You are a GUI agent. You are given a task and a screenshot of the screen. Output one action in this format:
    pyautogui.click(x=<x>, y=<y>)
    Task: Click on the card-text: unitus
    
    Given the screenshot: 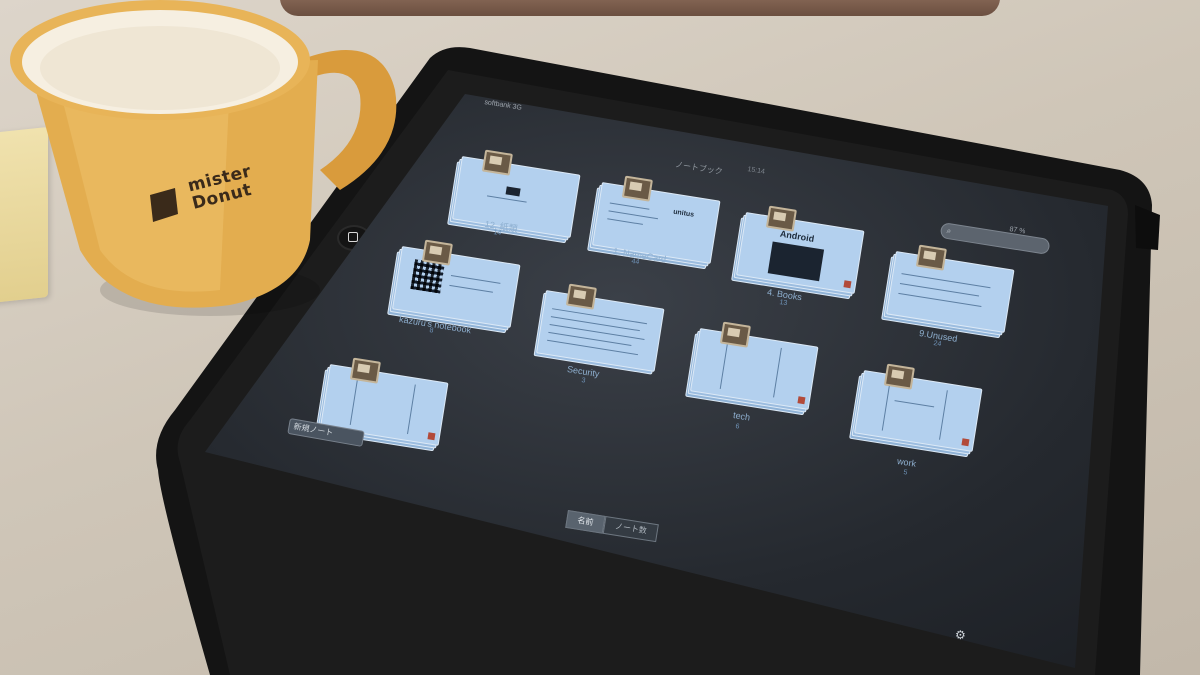 What is the action you would take?
    pyautogui.click(x=683, y=213)
    